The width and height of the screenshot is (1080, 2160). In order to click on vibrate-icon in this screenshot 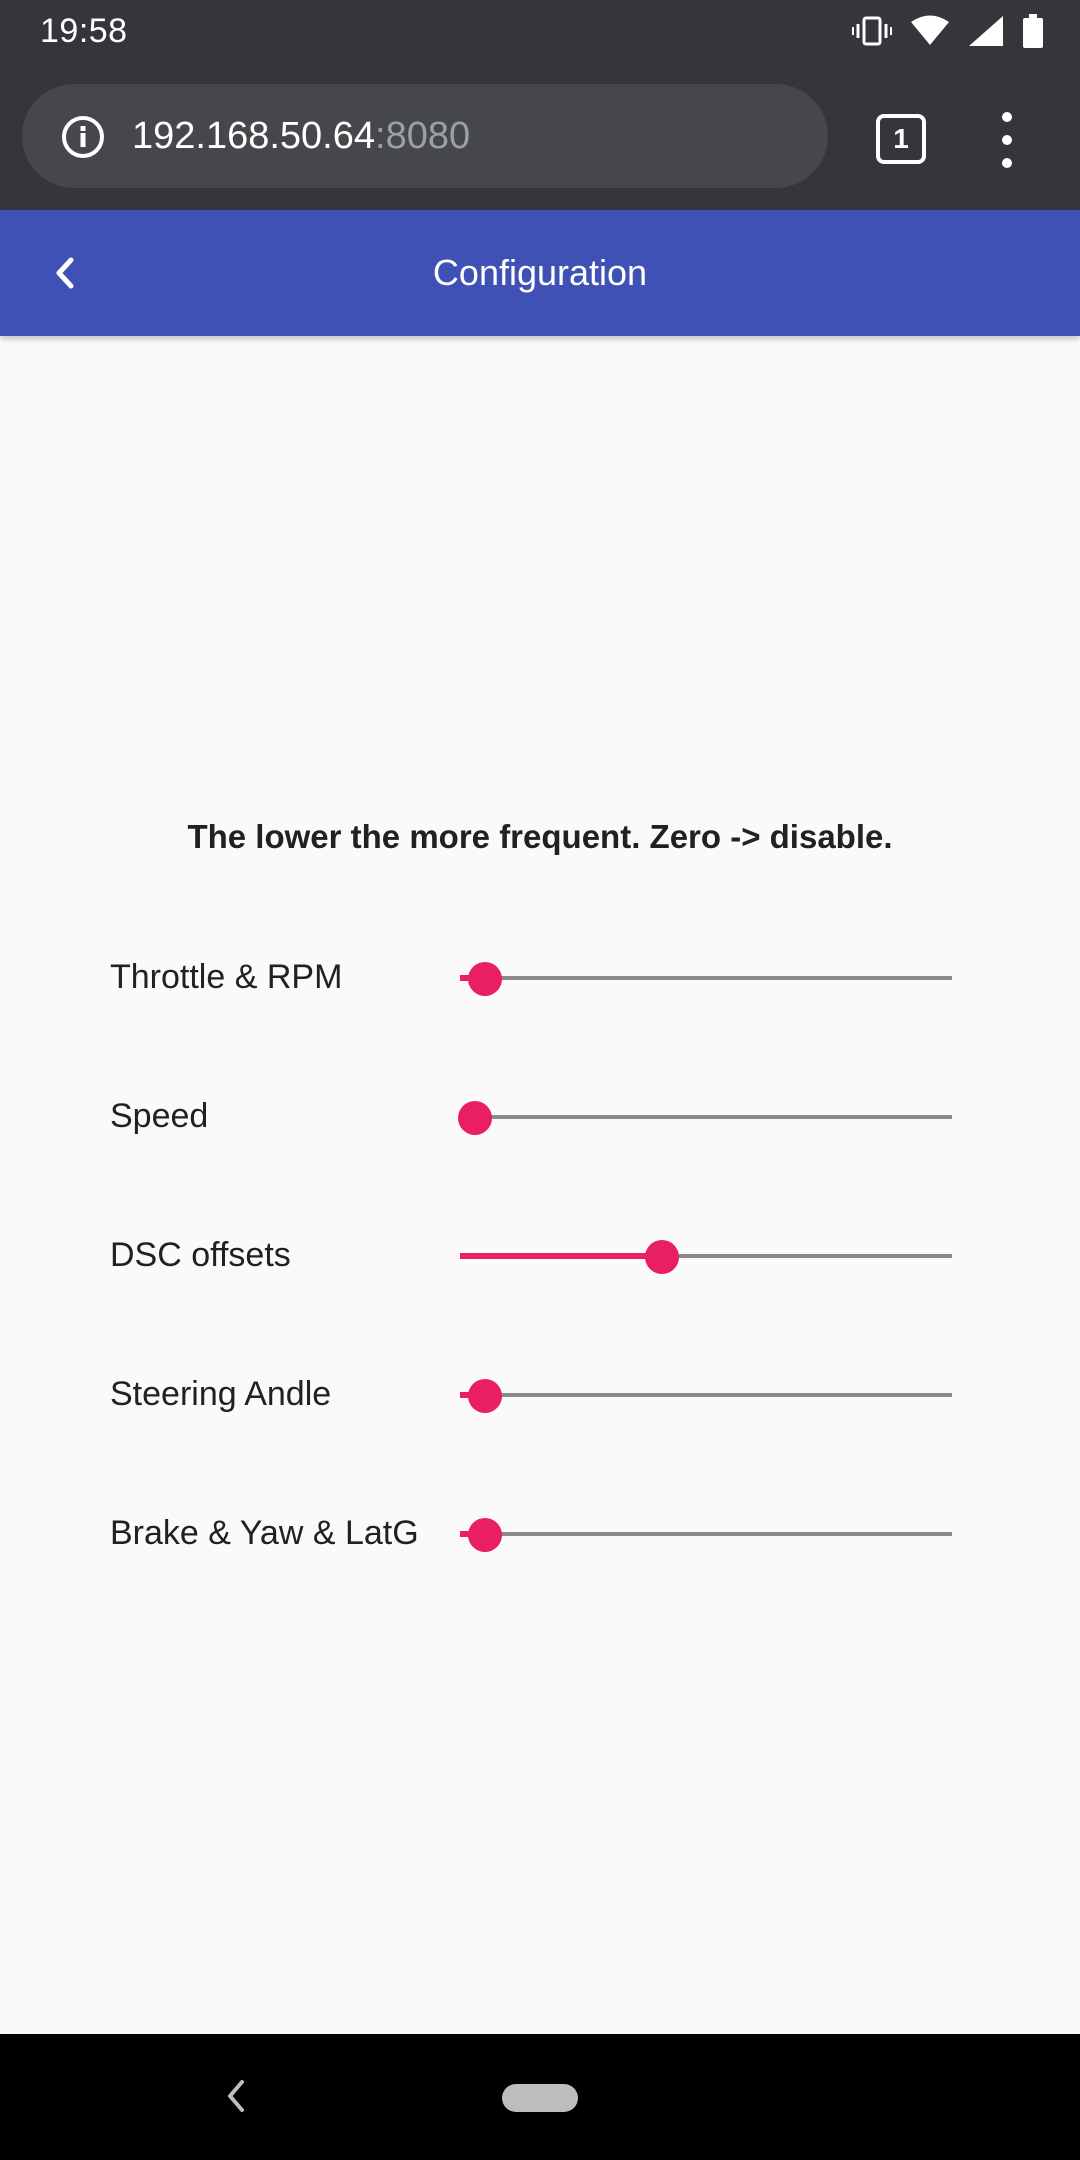, I will do `click(872, 31)`.